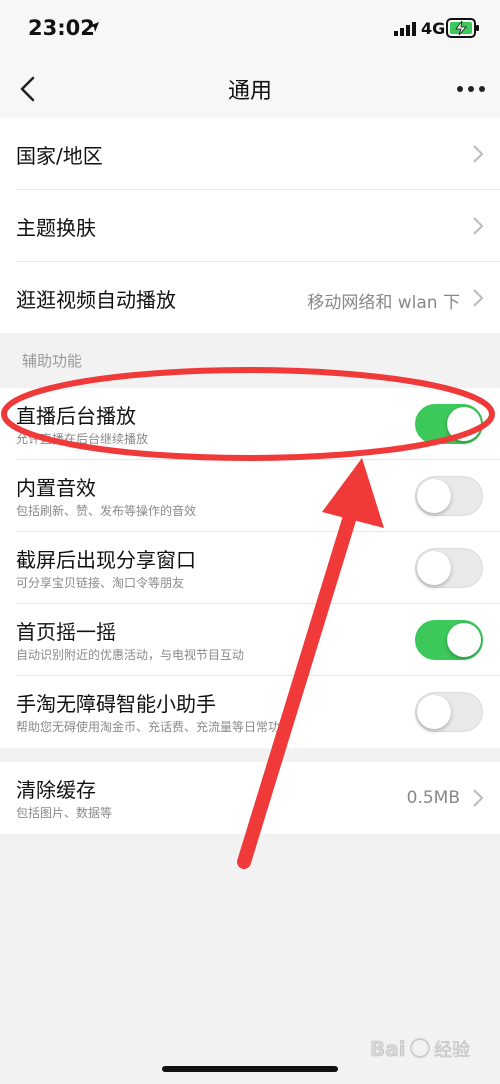 The image size is (500, 1084). What do you see at coordinates (64, 813) in the screenshot?
I see `row-description: 包括图片、数据等` at bounding box center [64, 813].